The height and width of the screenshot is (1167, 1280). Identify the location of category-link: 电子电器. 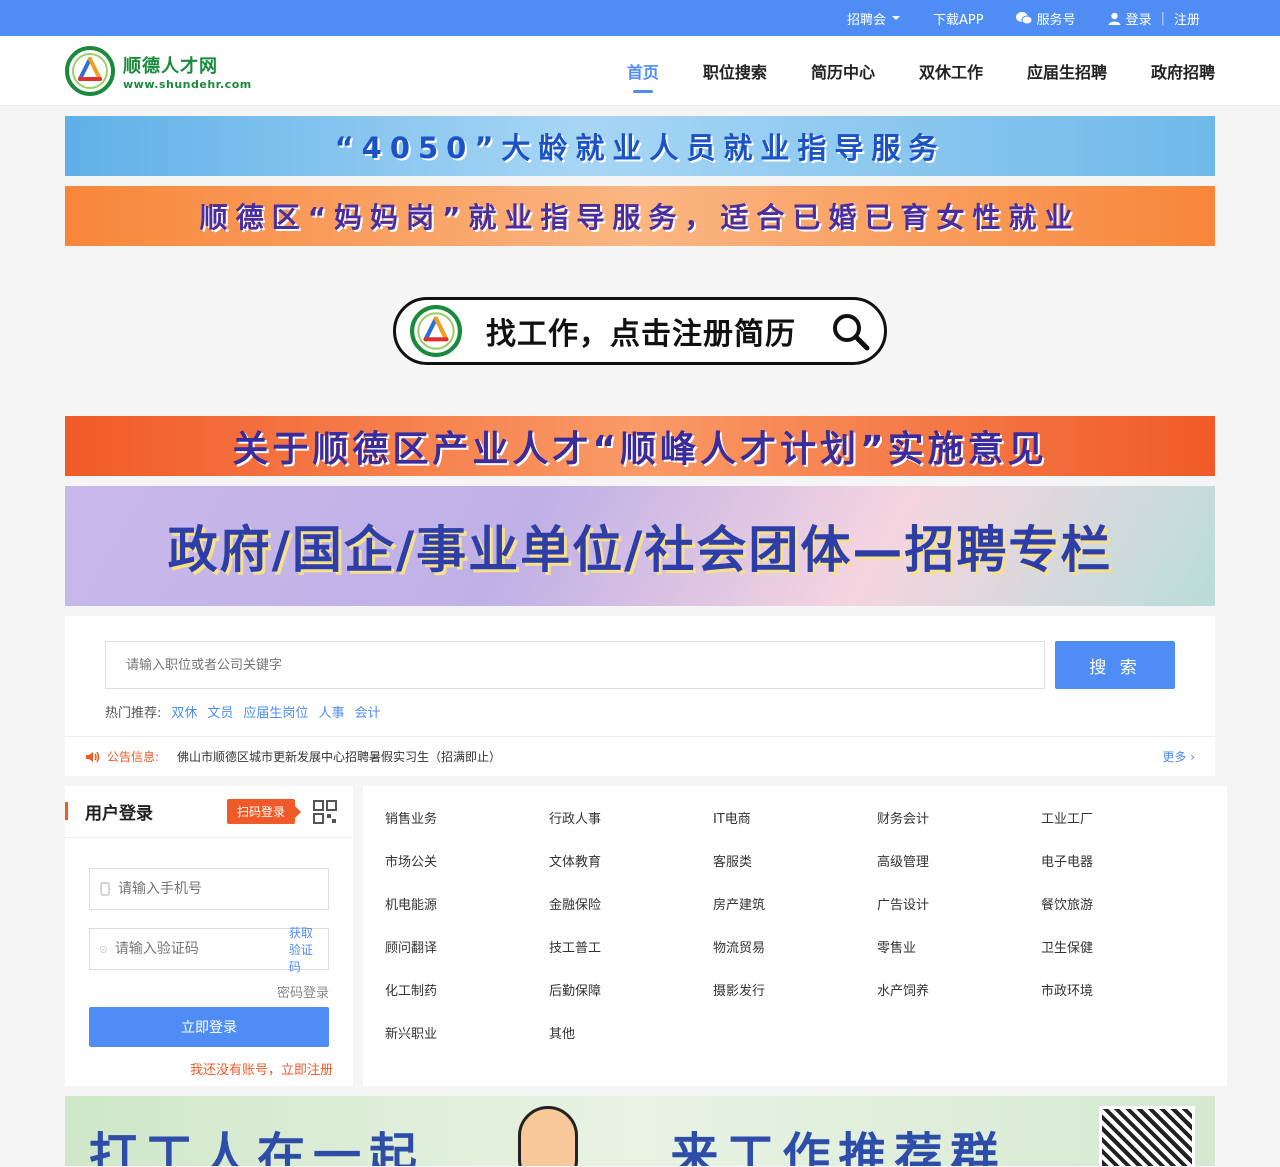
(1123, 872).